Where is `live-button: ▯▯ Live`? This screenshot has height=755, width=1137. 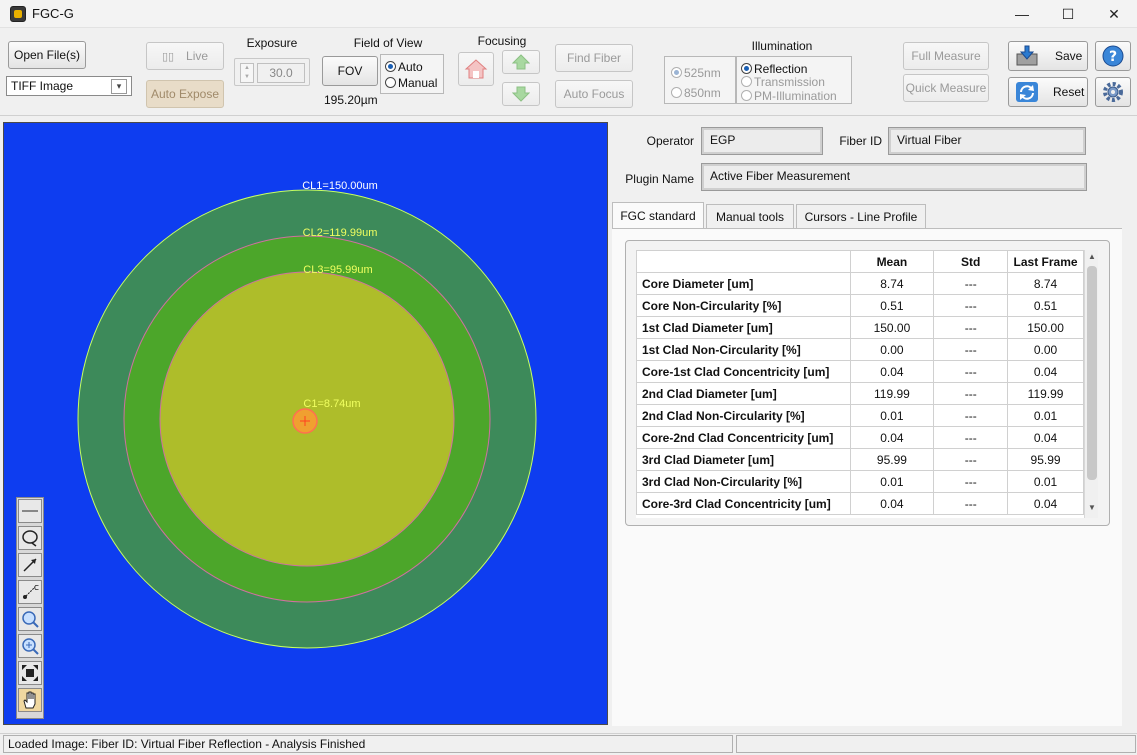 live-button: ▯▯ Live is located at coordinates (185, 56).